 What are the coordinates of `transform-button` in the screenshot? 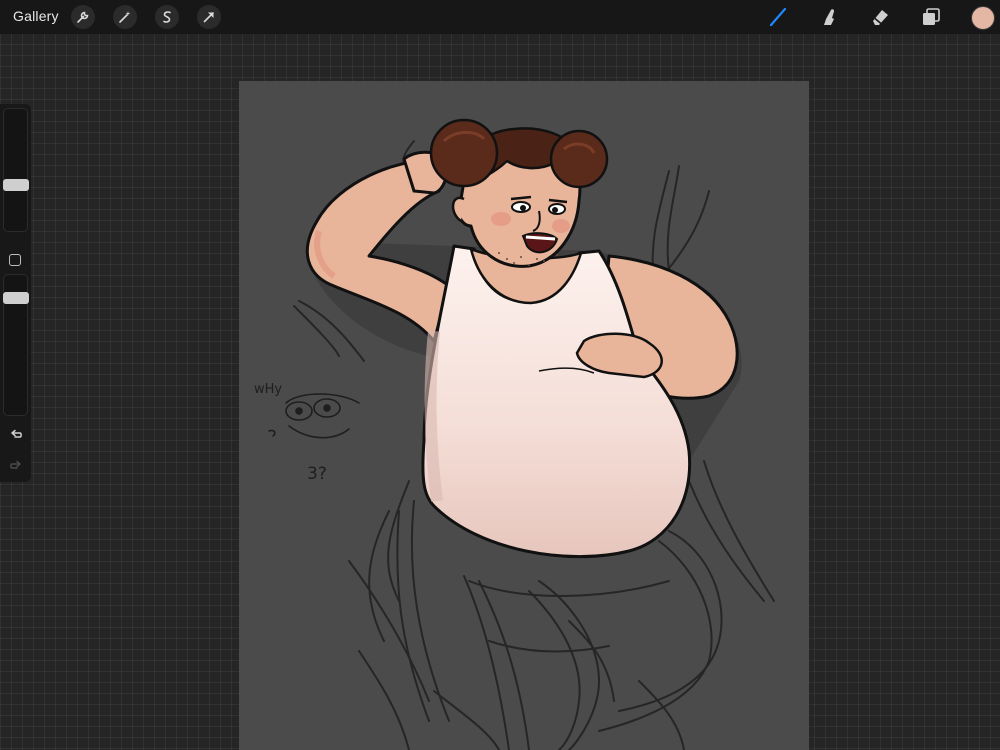 It's located at (209, 17).